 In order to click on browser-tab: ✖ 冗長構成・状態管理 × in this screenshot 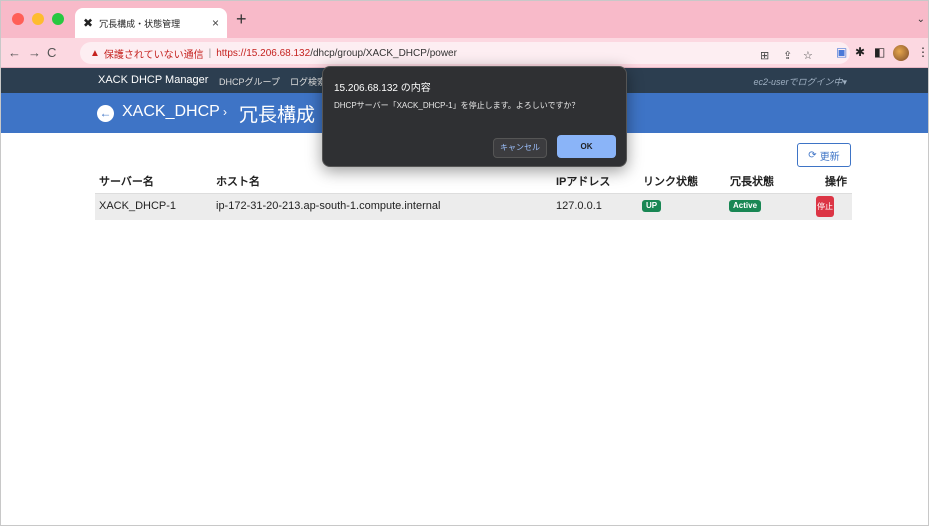, I will do `click(151, 23)`.